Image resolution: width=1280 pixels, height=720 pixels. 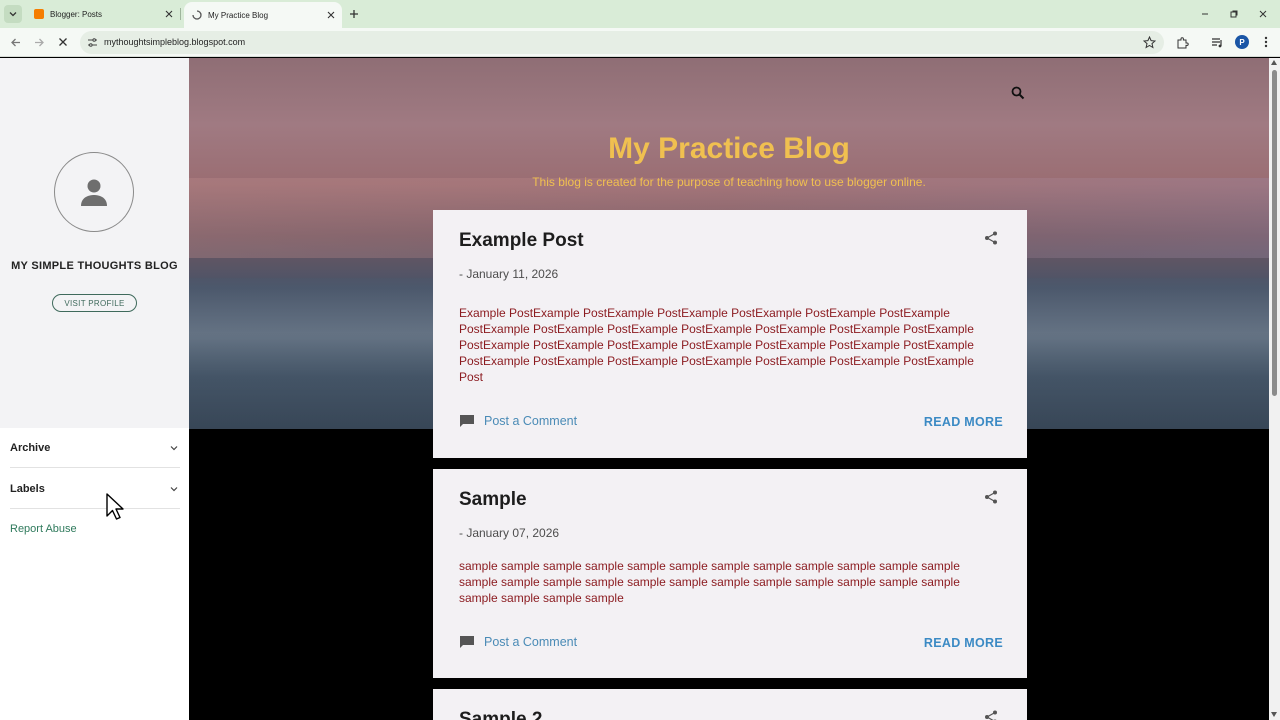 I want to click on post-title: Sample 2, so click(x=500, y=714).